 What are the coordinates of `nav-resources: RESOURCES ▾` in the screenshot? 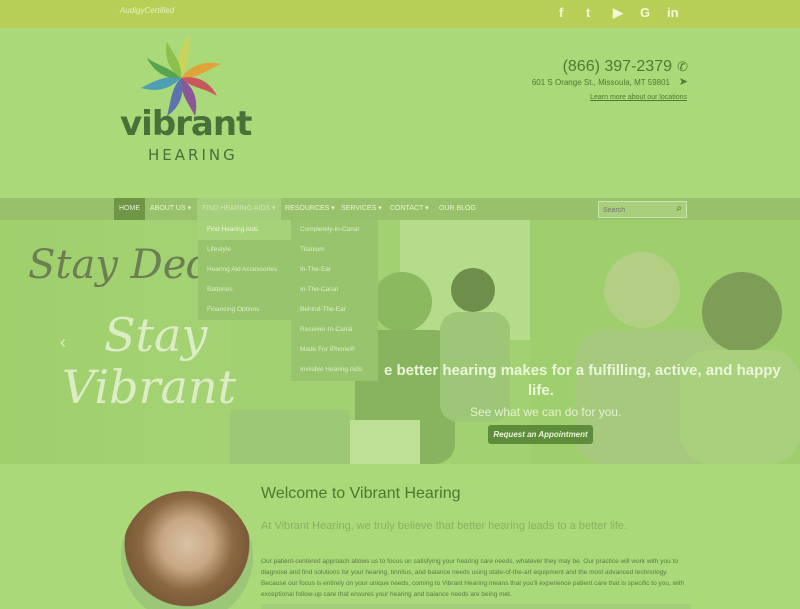 It's located at (310, 209).